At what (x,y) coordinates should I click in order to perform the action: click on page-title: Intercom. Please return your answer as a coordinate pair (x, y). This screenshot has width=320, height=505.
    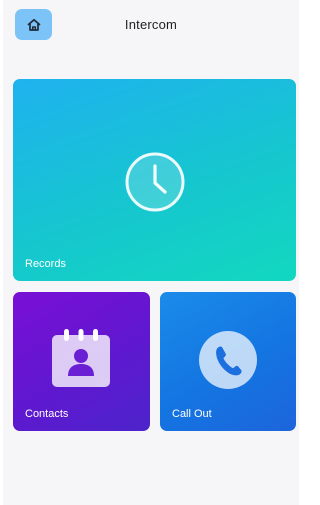
    Looking at the image, I should click on (151, 24).